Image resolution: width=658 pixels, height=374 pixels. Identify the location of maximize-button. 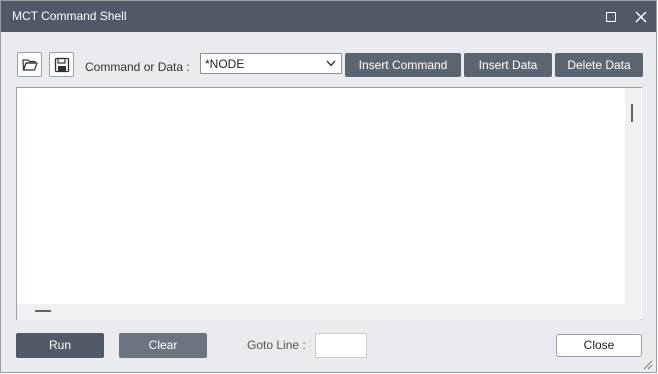
(611, 17).